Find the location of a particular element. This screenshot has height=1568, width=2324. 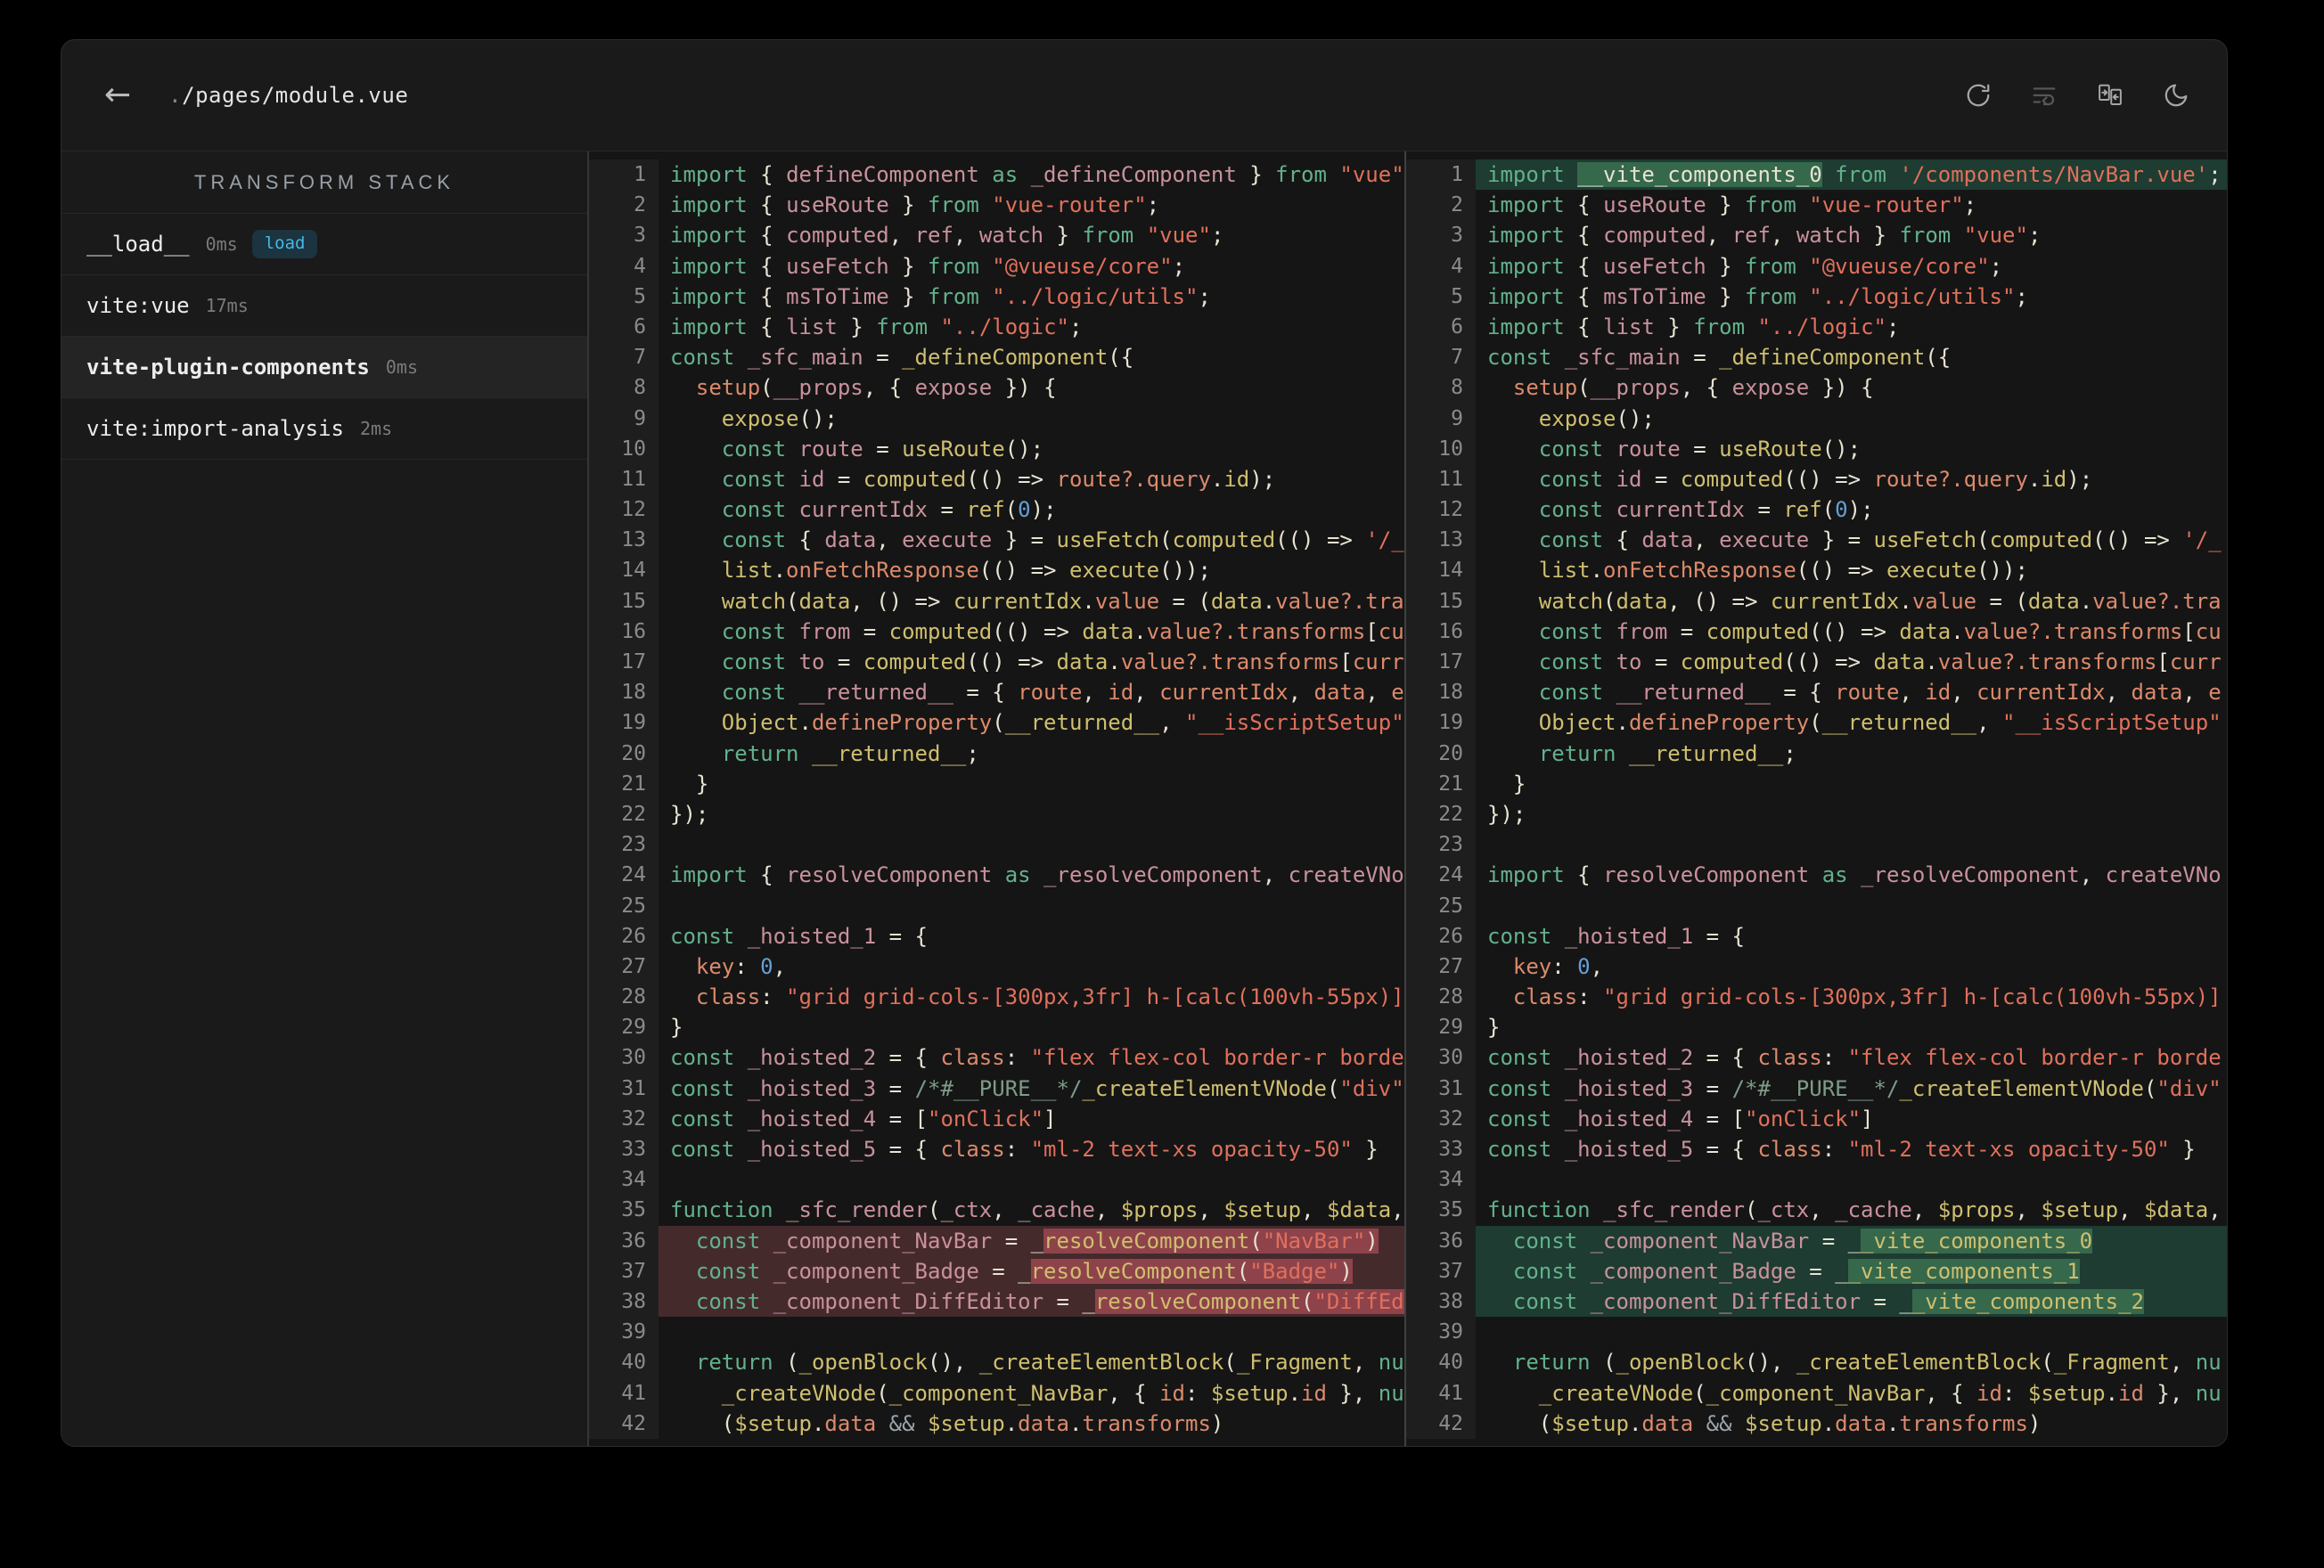

sidebar-item-vite-import-analysis: vite:import-analysis 2ms is located at coordinates (324, 429).